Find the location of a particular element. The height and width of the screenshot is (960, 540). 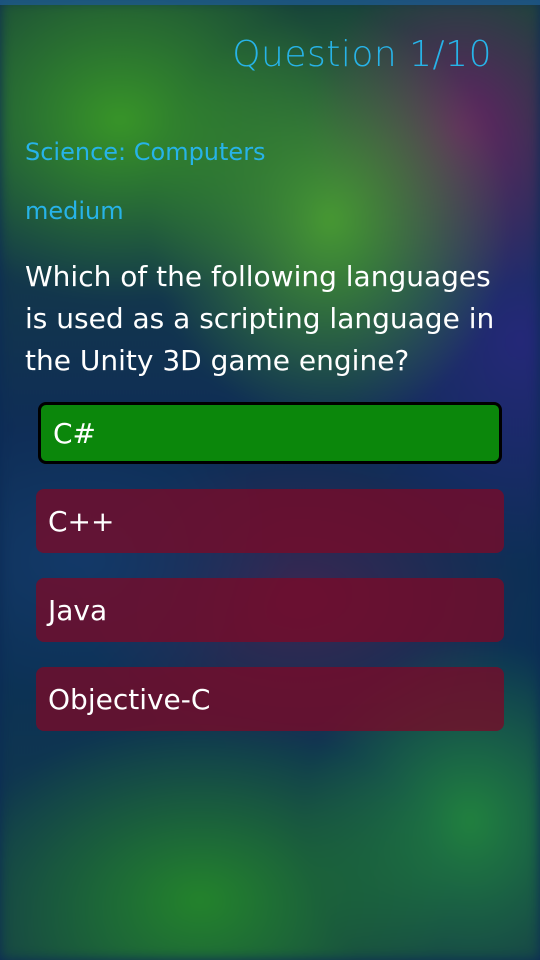

page-title: Question 1/10 is located at coordinates (362, 54).